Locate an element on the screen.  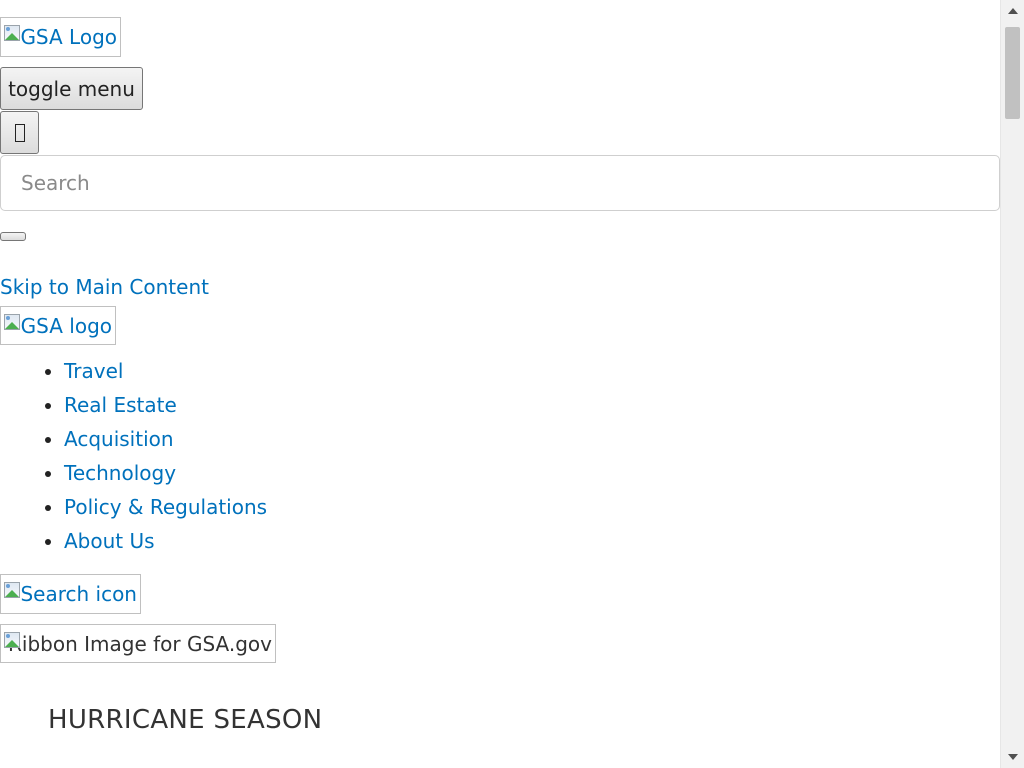
nav-link-acquisition: Acquisition is located at coordinates (119, 439).